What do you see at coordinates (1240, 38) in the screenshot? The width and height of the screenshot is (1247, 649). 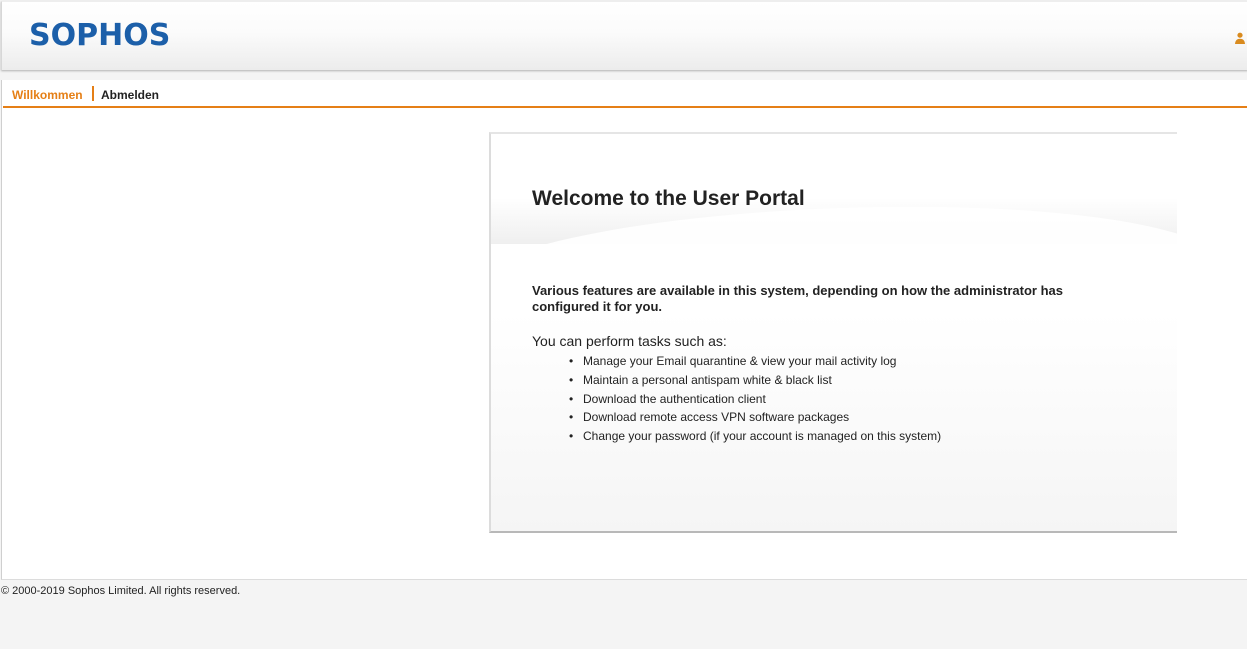 I see `user-icon` at bounding box center [1240, 38].